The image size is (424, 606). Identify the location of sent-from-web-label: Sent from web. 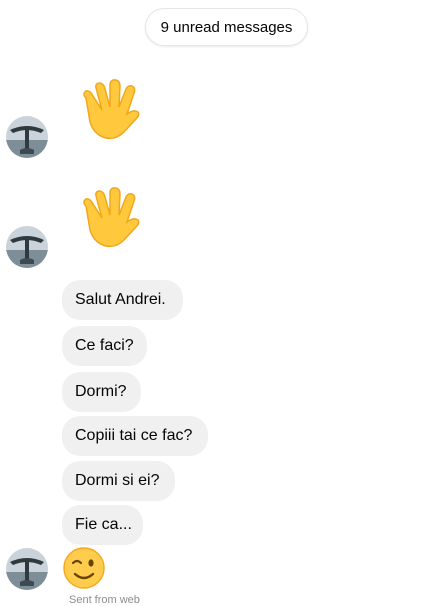
(104, 600).